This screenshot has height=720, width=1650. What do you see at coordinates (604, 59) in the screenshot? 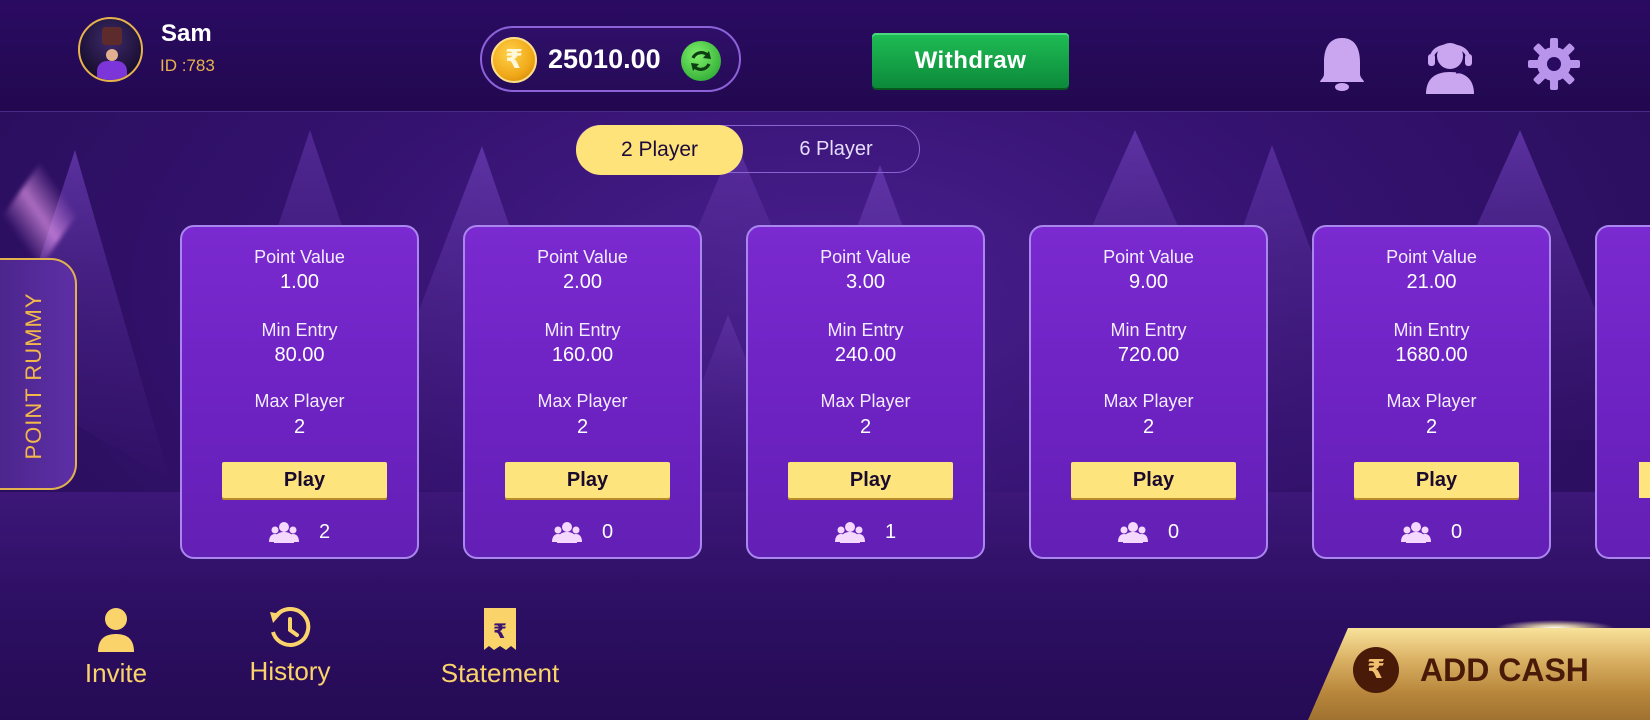
I see `balance-amount: 25010.00` at bounding box center [604, 59].